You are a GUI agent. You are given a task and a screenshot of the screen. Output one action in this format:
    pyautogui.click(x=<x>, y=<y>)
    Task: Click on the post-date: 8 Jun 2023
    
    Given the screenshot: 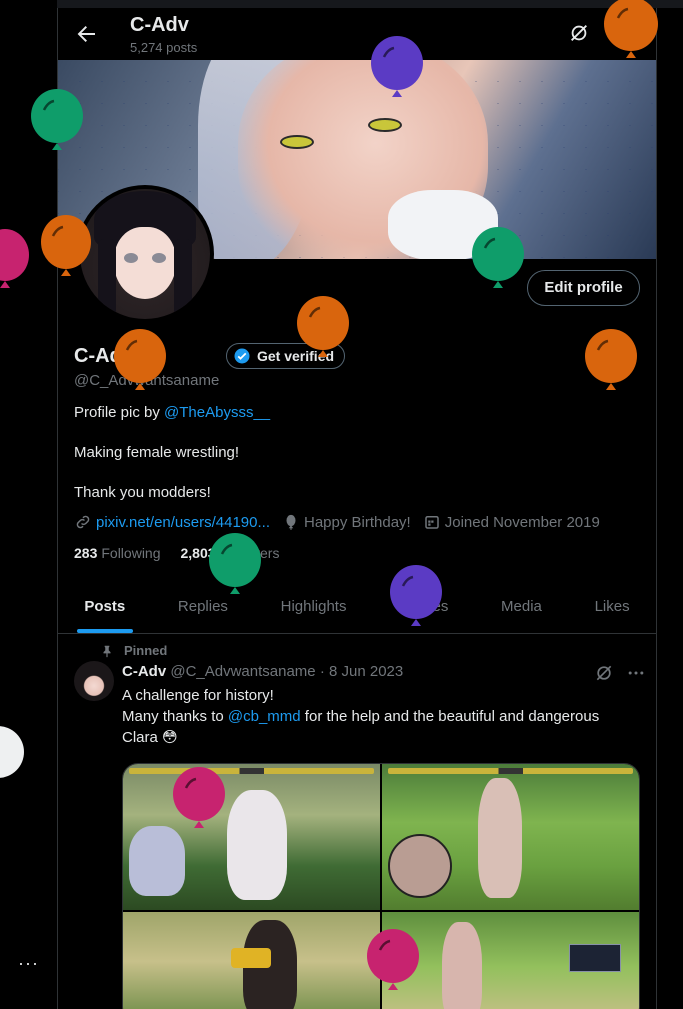 What is the action you would take?
    pyautogui.click(x=366, y=671)
    